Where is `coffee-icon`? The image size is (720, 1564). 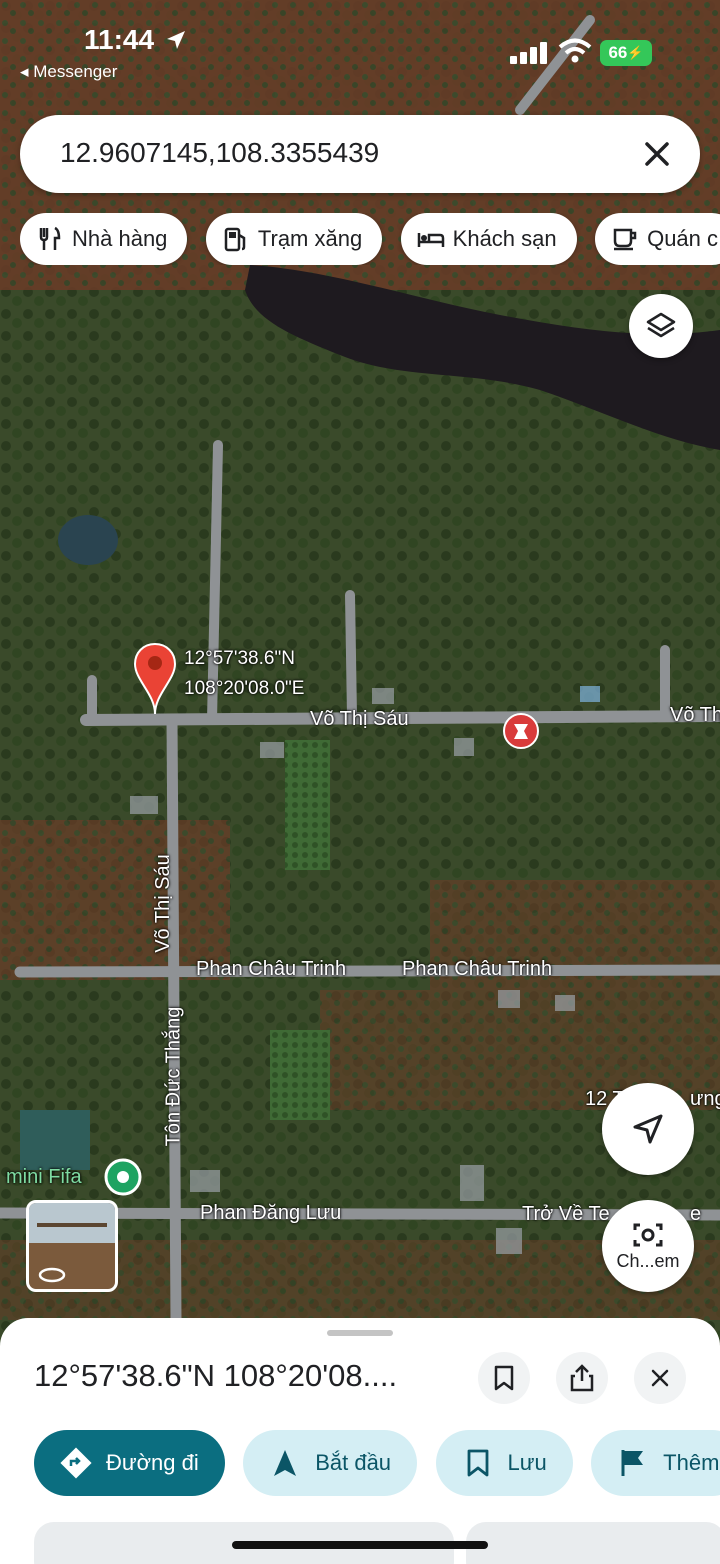 coffee-icon is located at coordinates (625, 239).